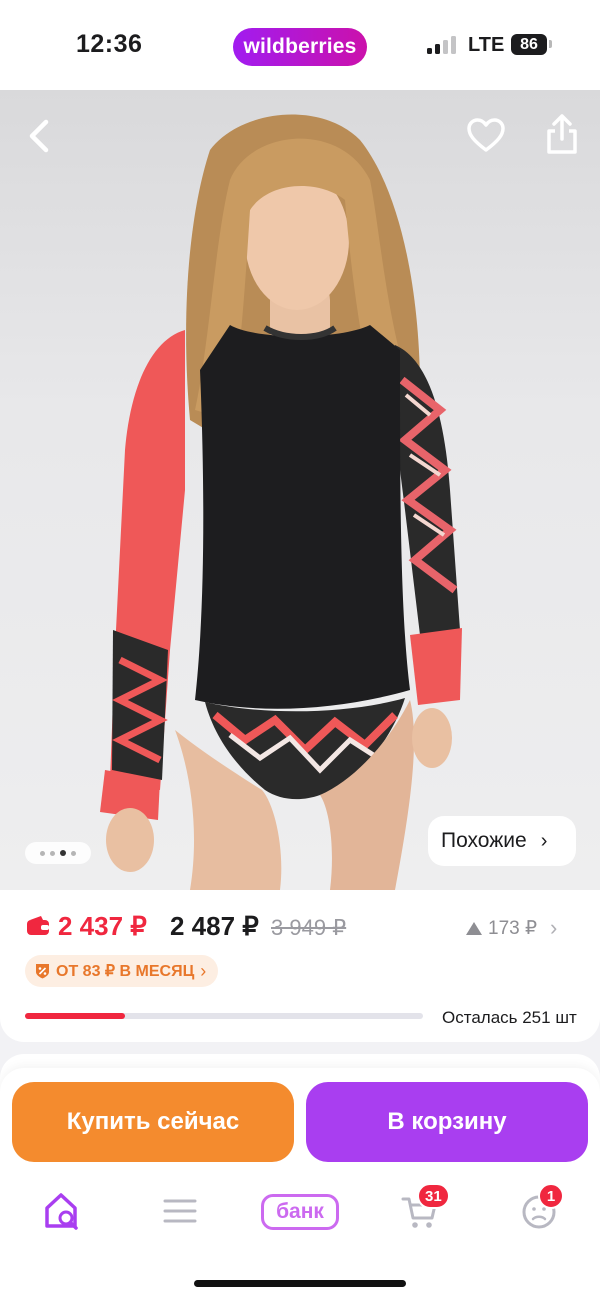 The height and width of the screenshot is (1300, 600). What do you see at coordinates (484, 840) in the screenshot?
I see `similar-label: Похожие` at bounding box center [484, 840].